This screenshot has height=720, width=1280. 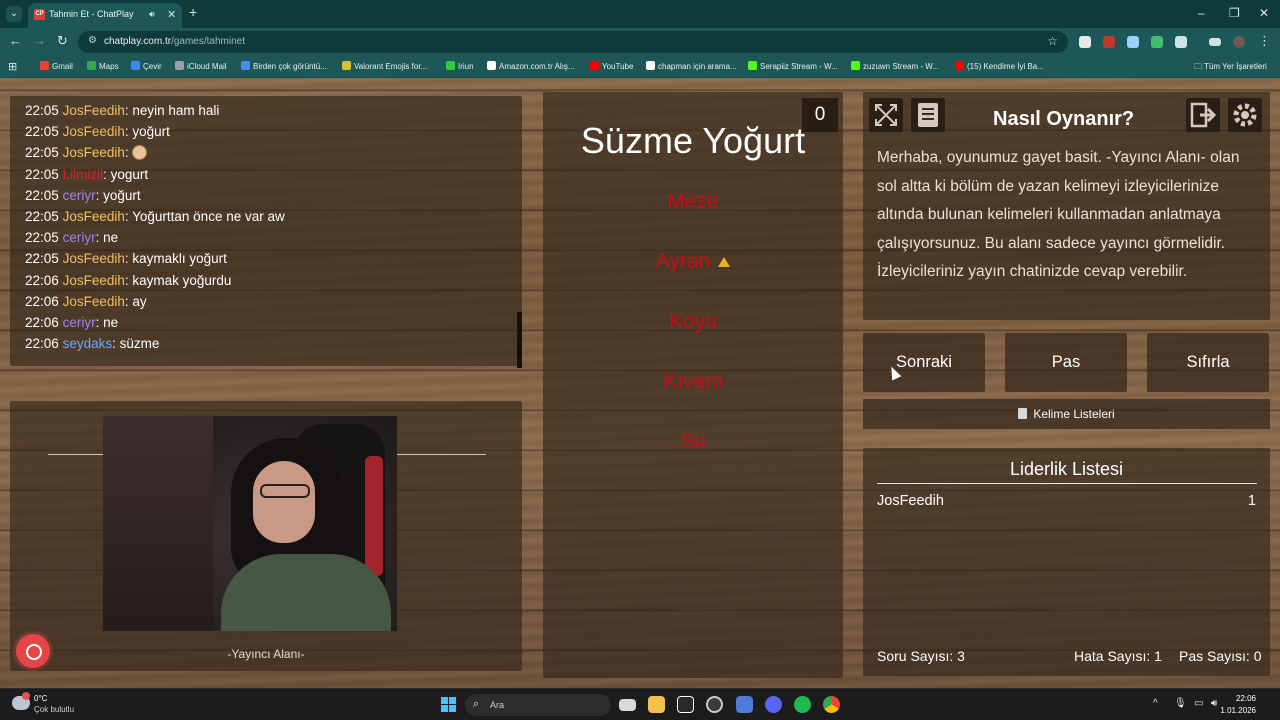 I want to click on all-bookmarks: 🗀 Tüm Yer İşaretleri, so click(x=1230, y=68).